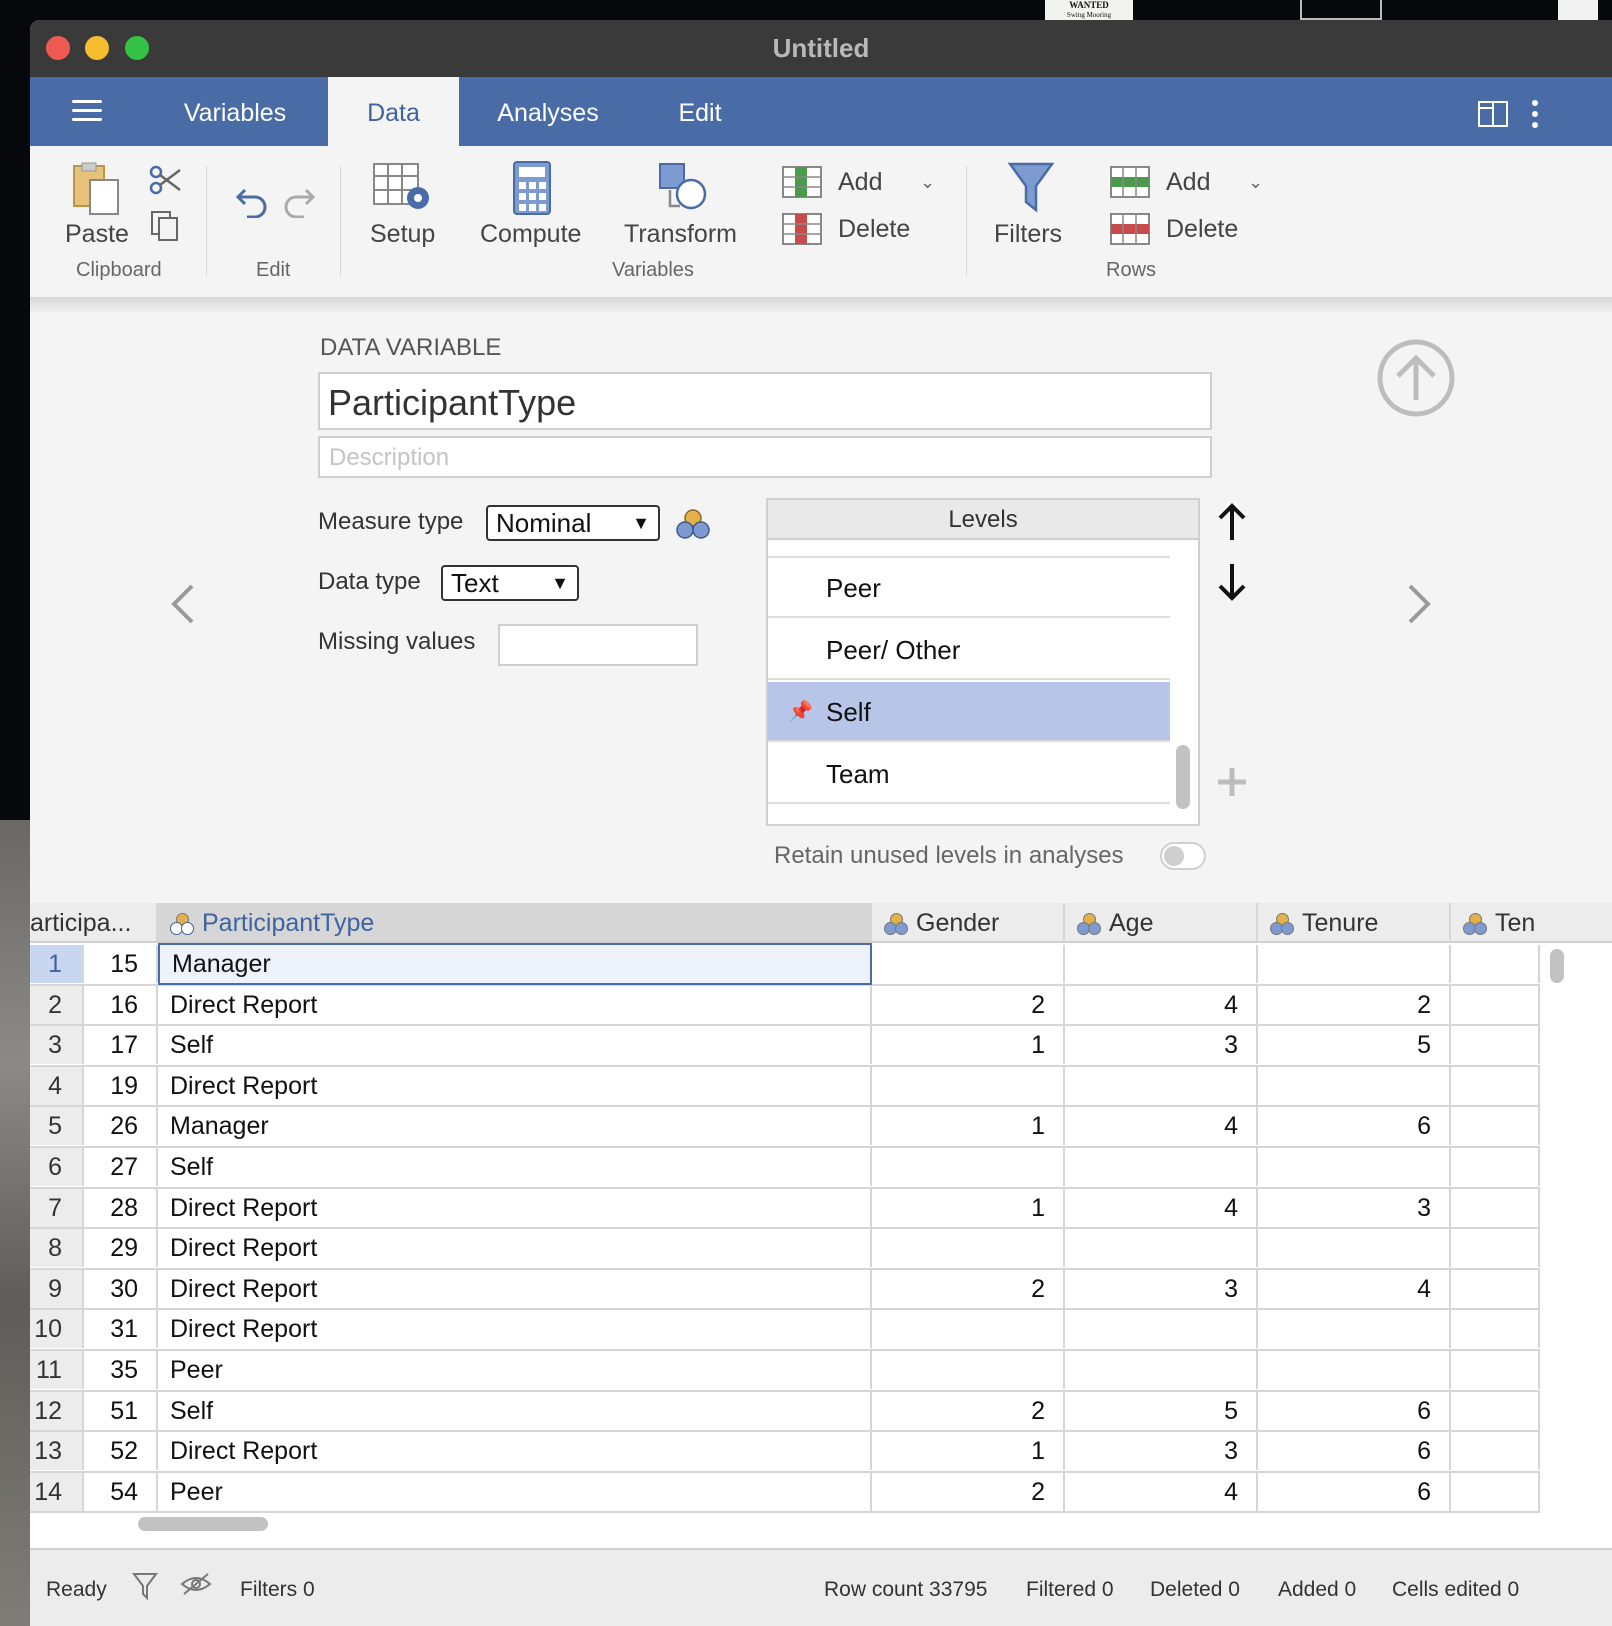 The height and width of the screenshot is (1626, 1612). What do you see at coordinates (121, 1045) in the screenshot?
I see `participant-cell: 17` at bounding box center [121, 1045].